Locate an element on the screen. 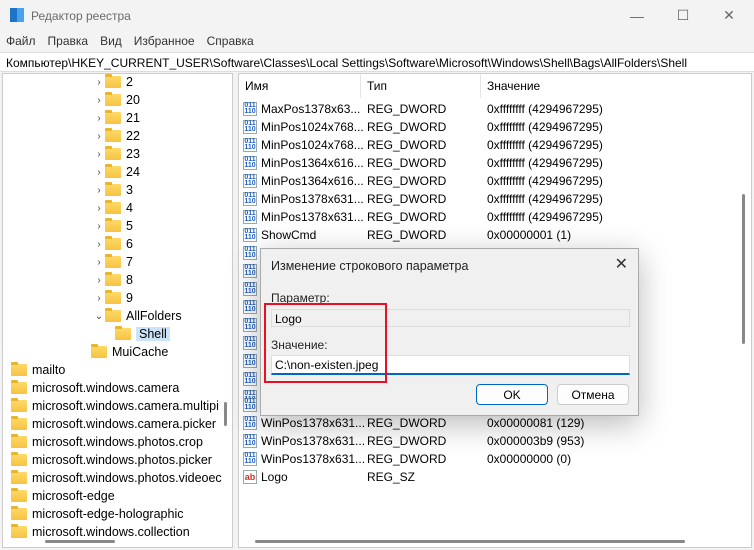  menu-view: Вид is located at coordinates (111, 42).